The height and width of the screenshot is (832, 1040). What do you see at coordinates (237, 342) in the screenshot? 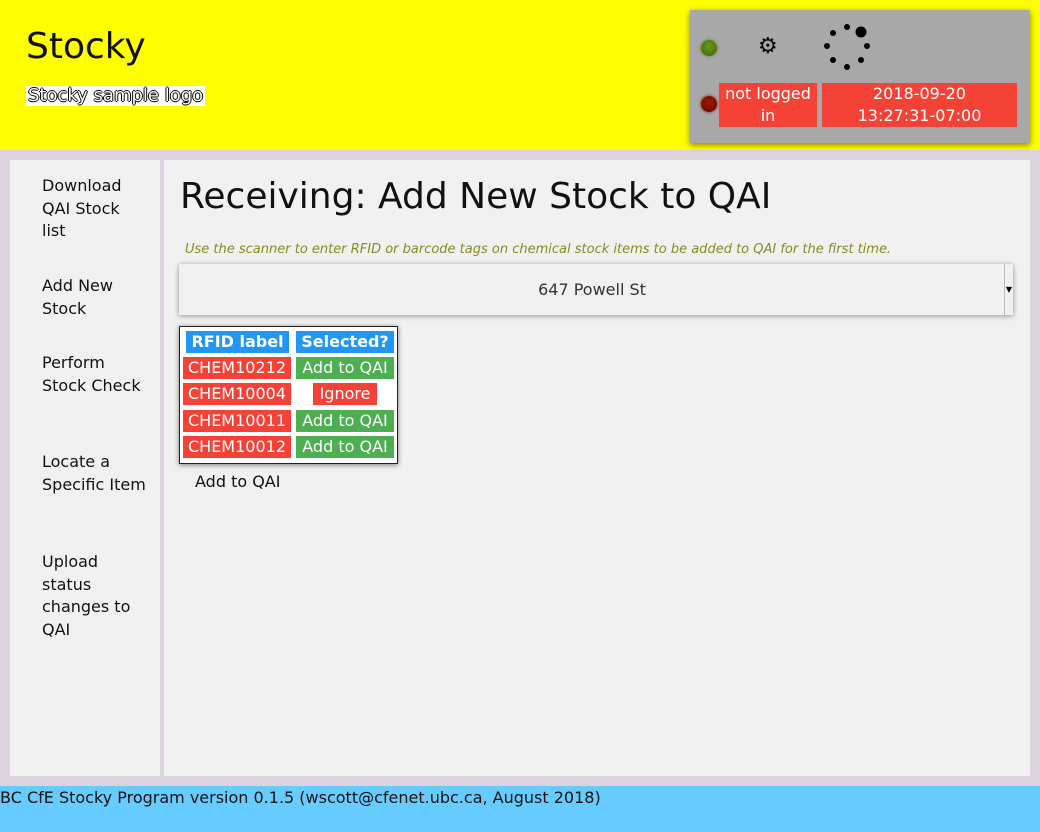
I see `column-header-rfid: RFID label` at bounding box center [237, 342].